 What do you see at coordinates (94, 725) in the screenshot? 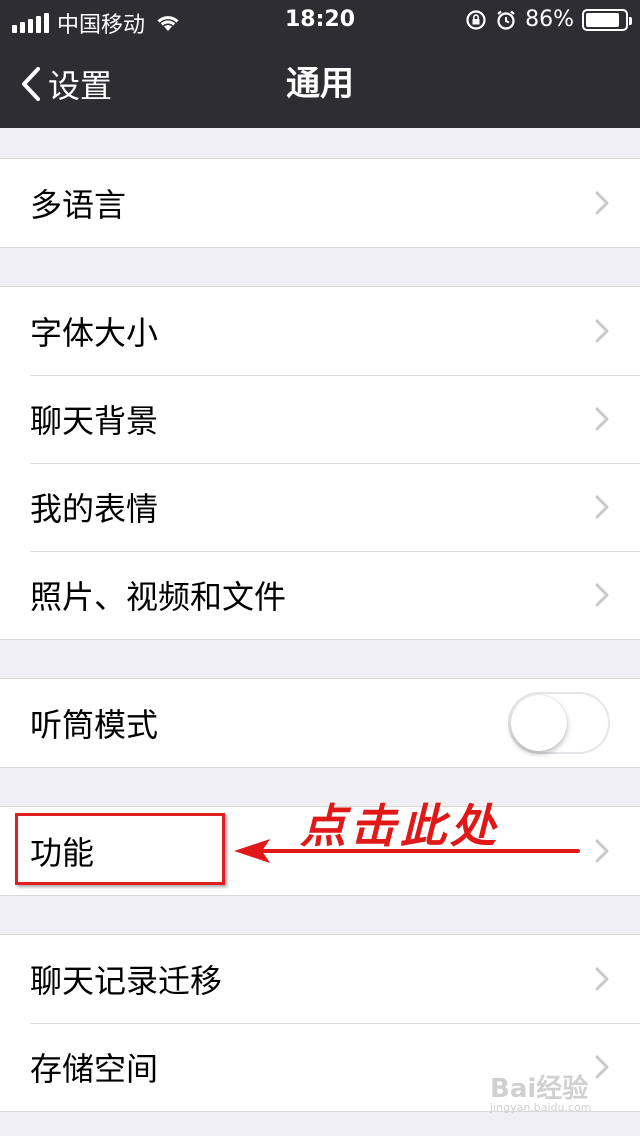
I see `row-label: 听筒模式` at bounding box center [94, 725].